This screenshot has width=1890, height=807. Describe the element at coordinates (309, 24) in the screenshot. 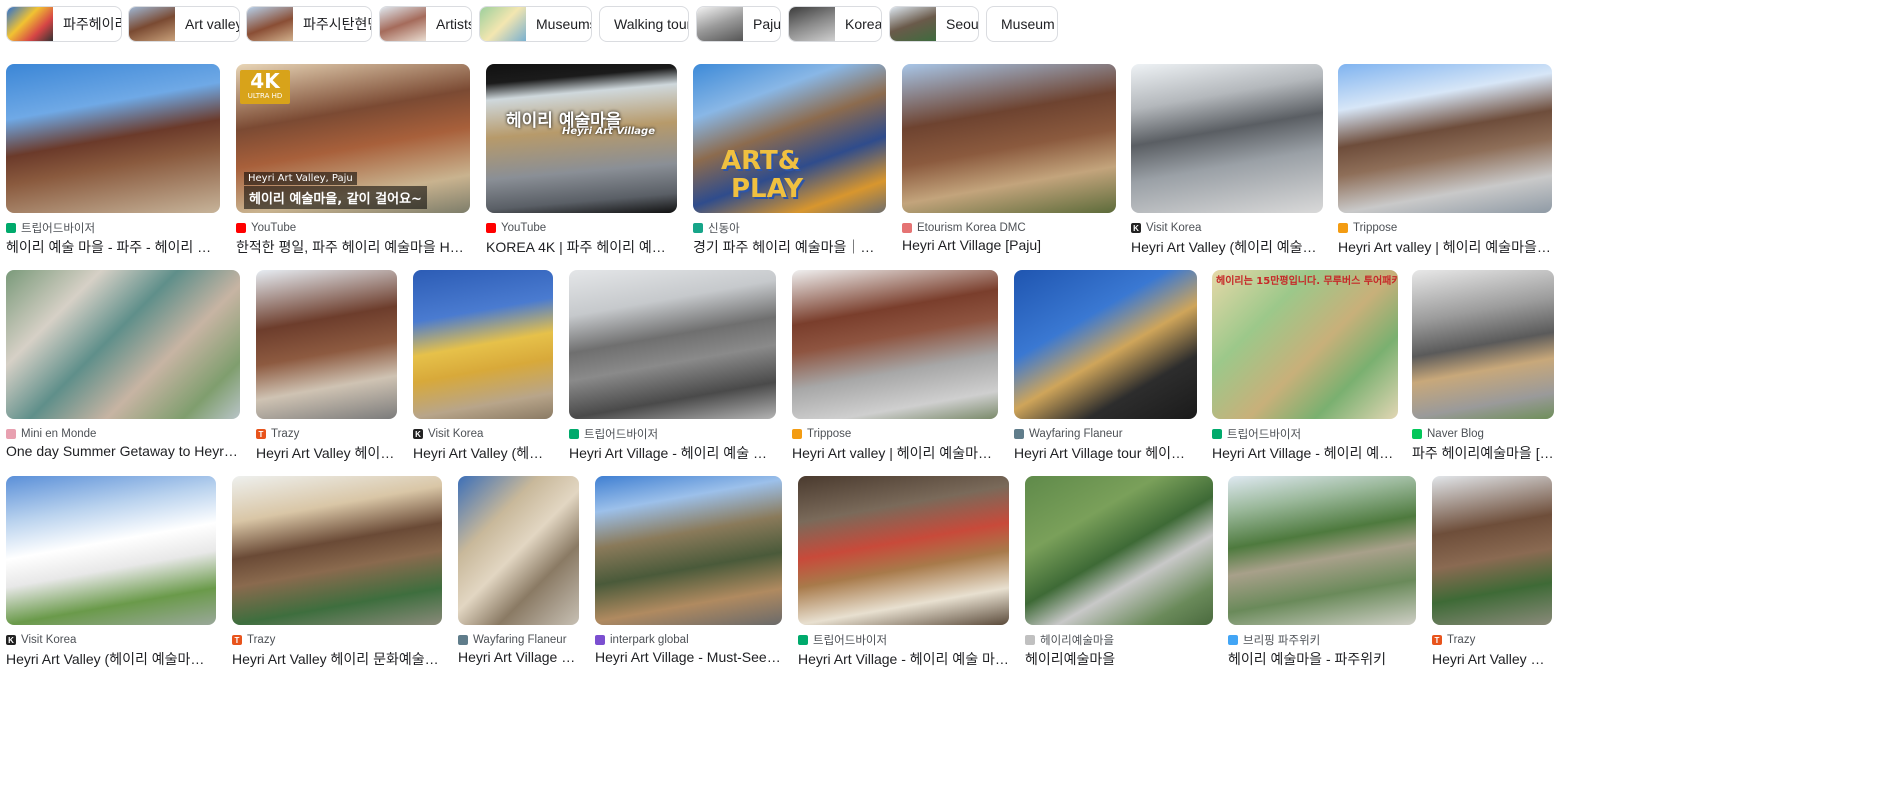

I see `related-chip: 파주시탄현면` at that location.